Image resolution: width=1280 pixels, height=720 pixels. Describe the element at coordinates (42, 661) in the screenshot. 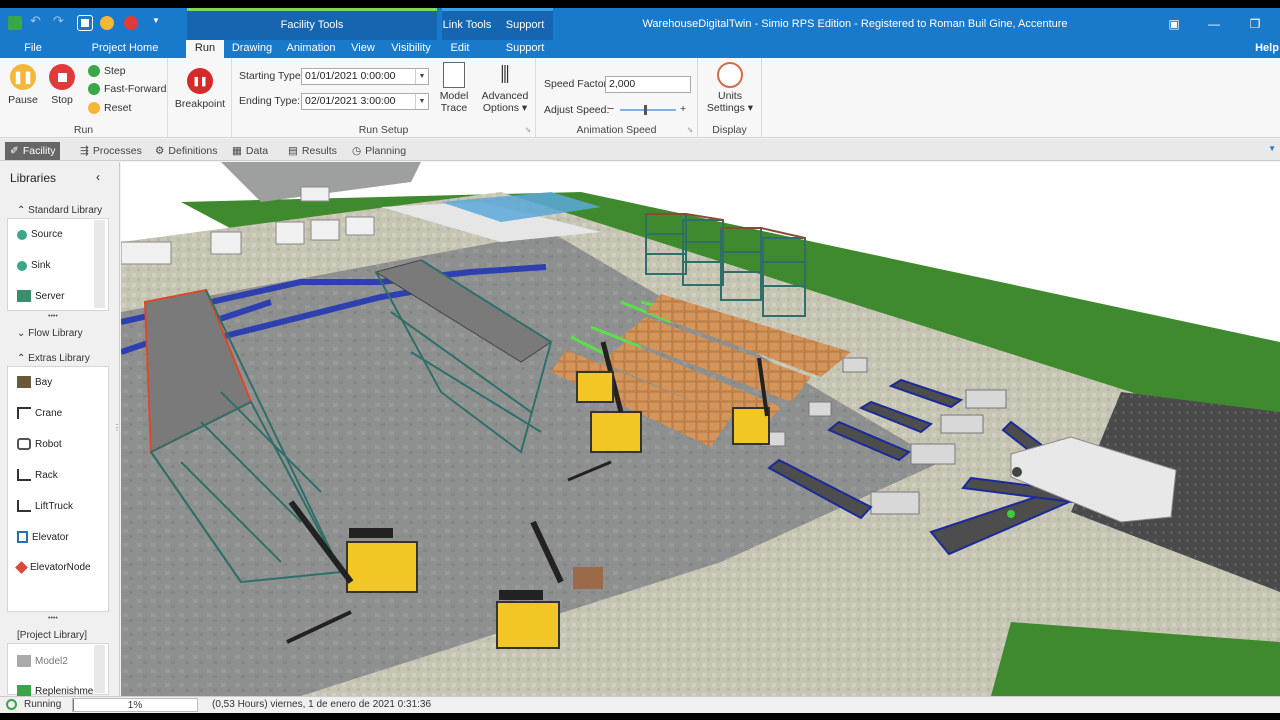

I see `library-item-model2: Model2` at that location.